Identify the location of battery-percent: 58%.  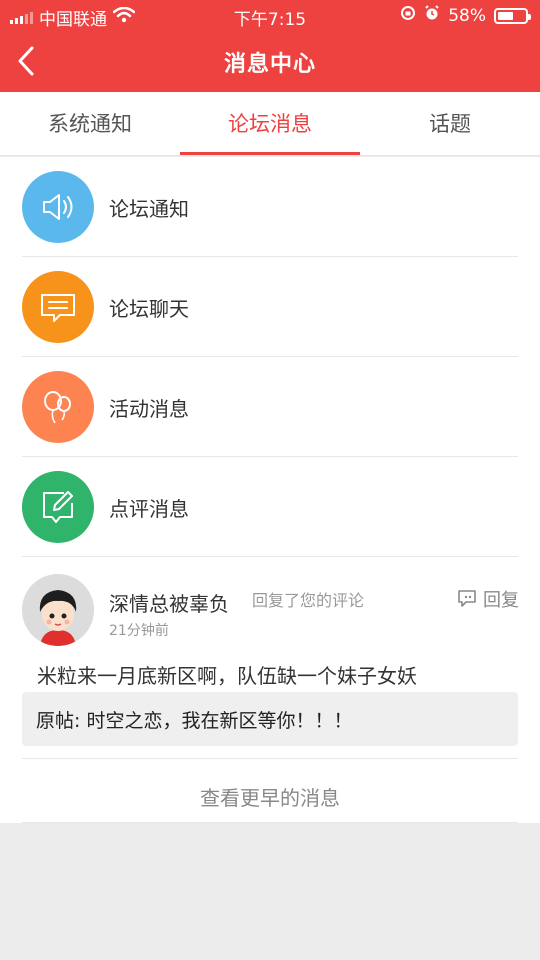
(467, 15).